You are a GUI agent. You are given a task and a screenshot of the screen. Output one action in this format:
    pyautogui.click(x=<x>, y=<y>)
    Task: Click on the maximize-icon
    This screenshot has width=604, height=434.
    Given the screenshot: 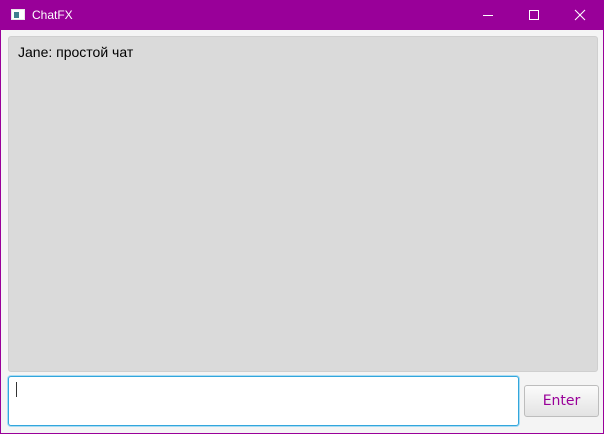 What is the action you would take?
    pyautogui.click(x=534, y=15)
    